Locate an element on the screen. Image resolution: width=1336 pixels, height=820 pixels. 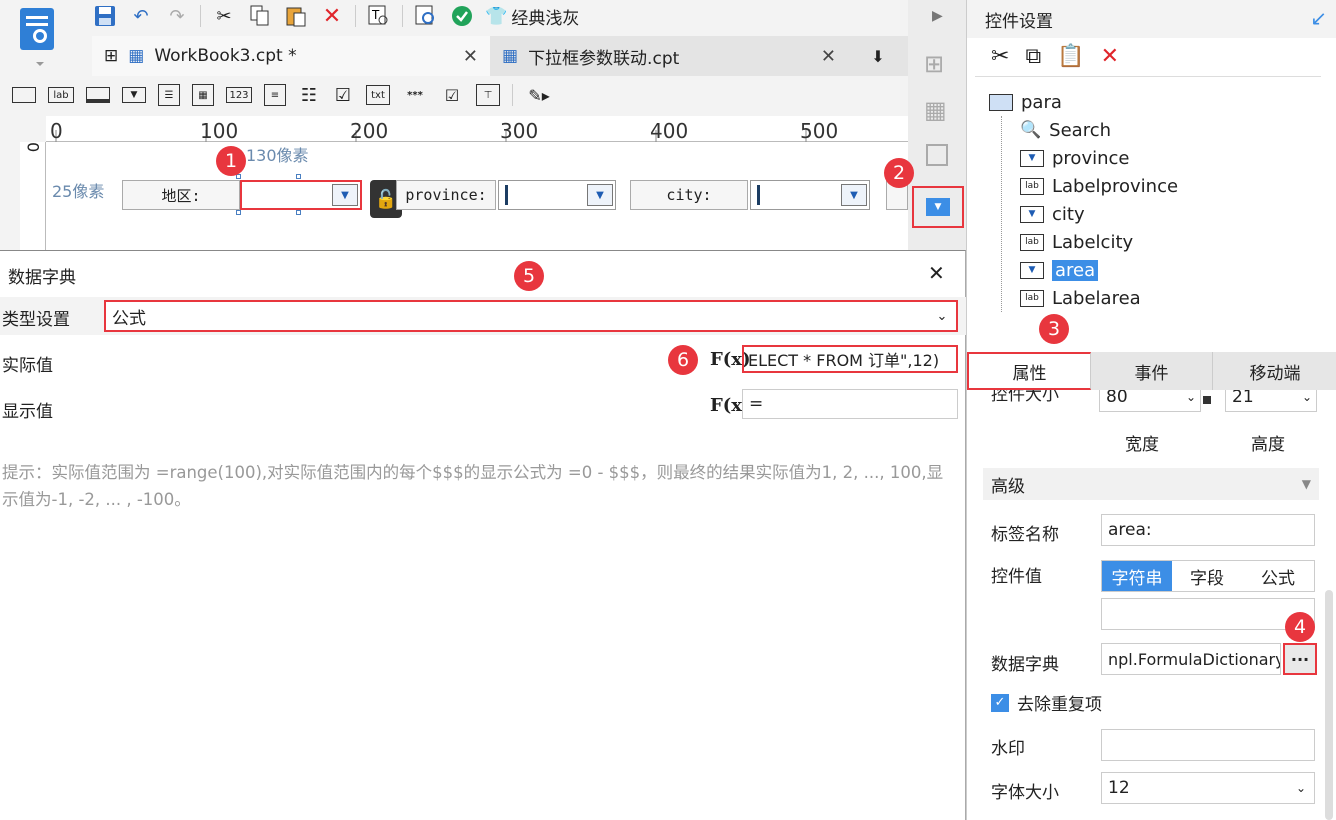
label-city-widget: city: is located at coordinates (689, 195).